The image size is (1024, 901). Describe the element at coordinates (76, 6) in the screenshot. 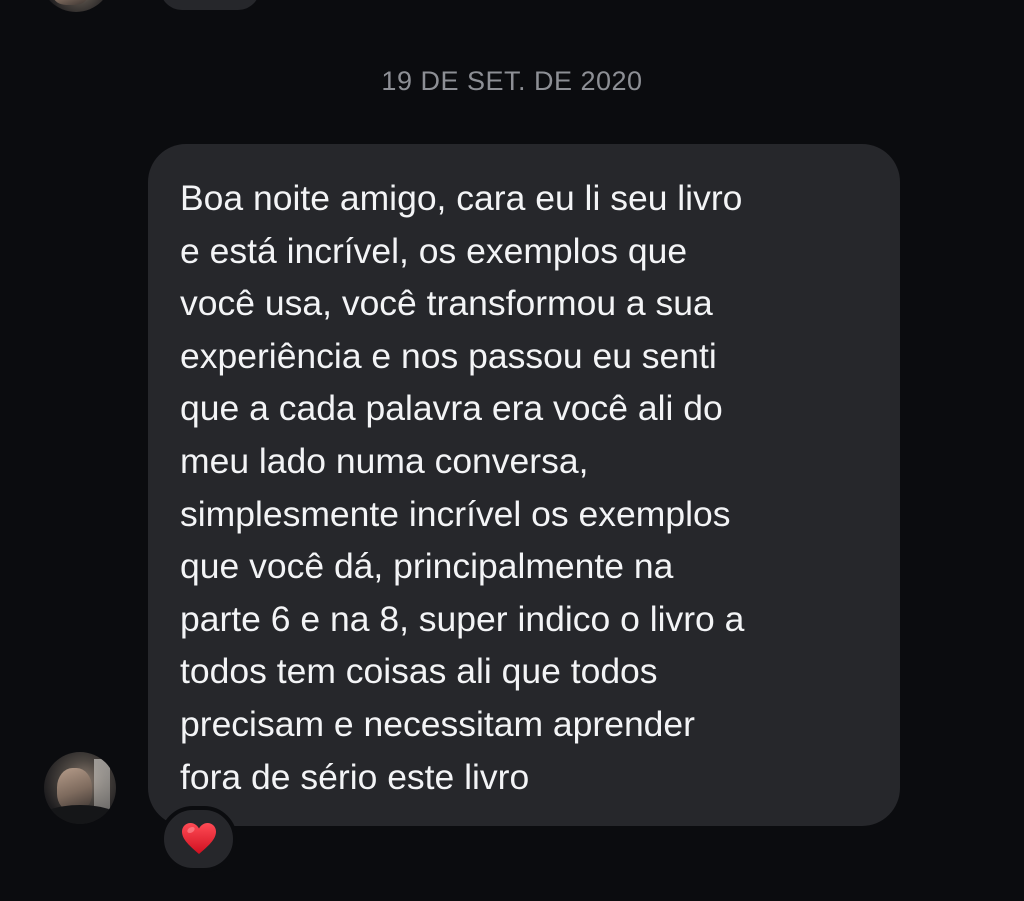

I see `avatar-previous` at that location.